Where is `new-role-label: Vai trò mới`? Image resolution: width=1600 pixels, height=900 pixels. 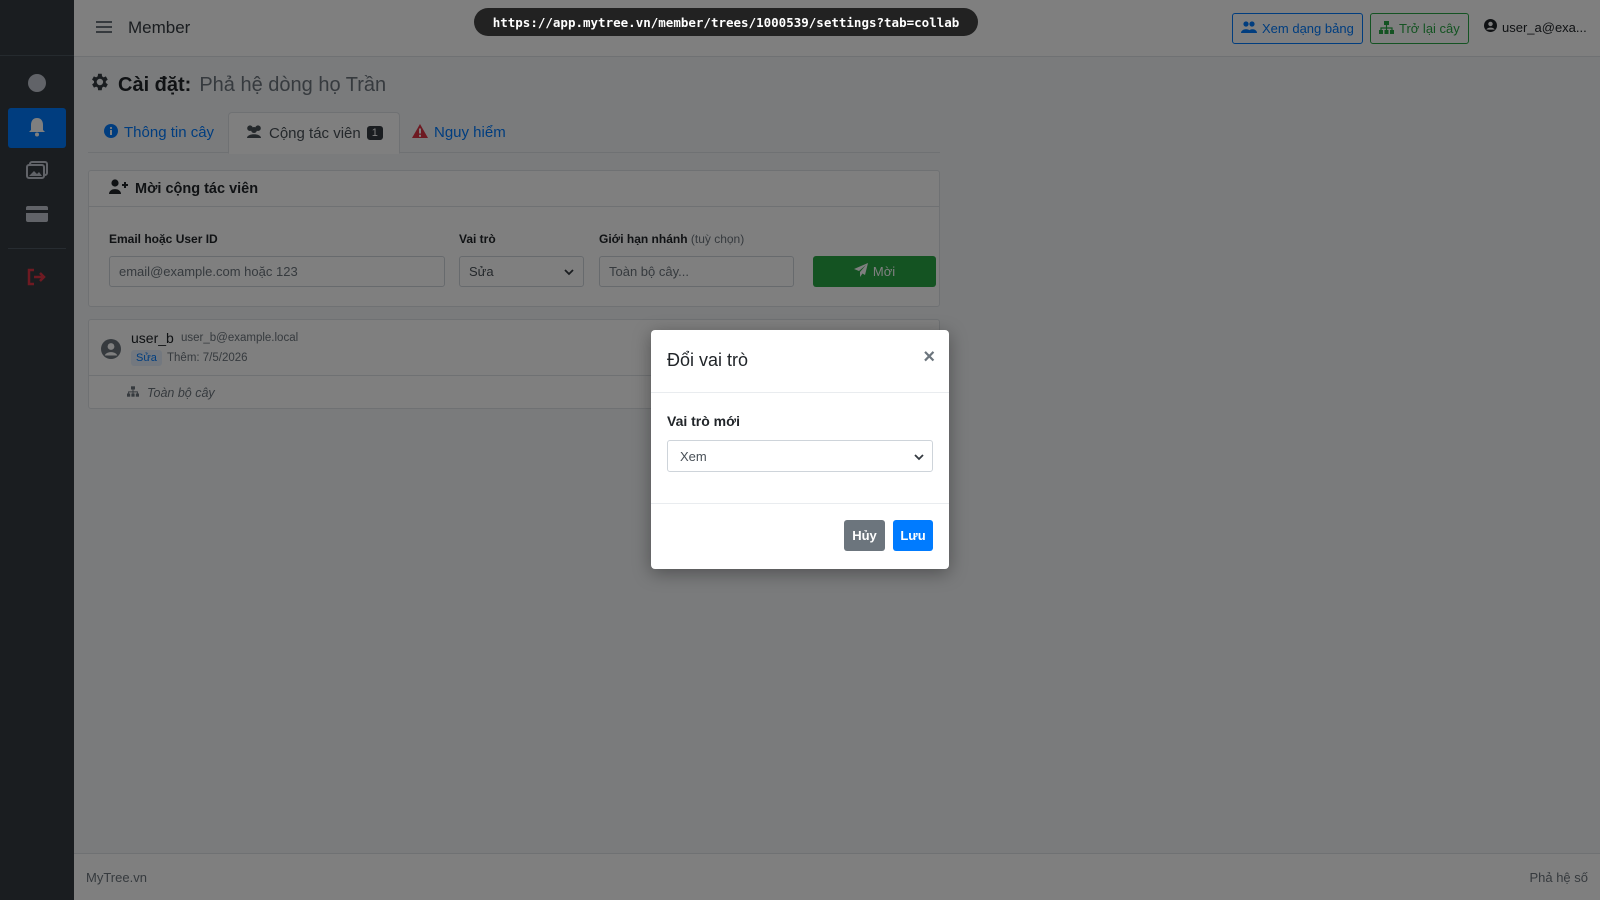 new-role-label: Vai trò mới is located at coordinates (703, 421).